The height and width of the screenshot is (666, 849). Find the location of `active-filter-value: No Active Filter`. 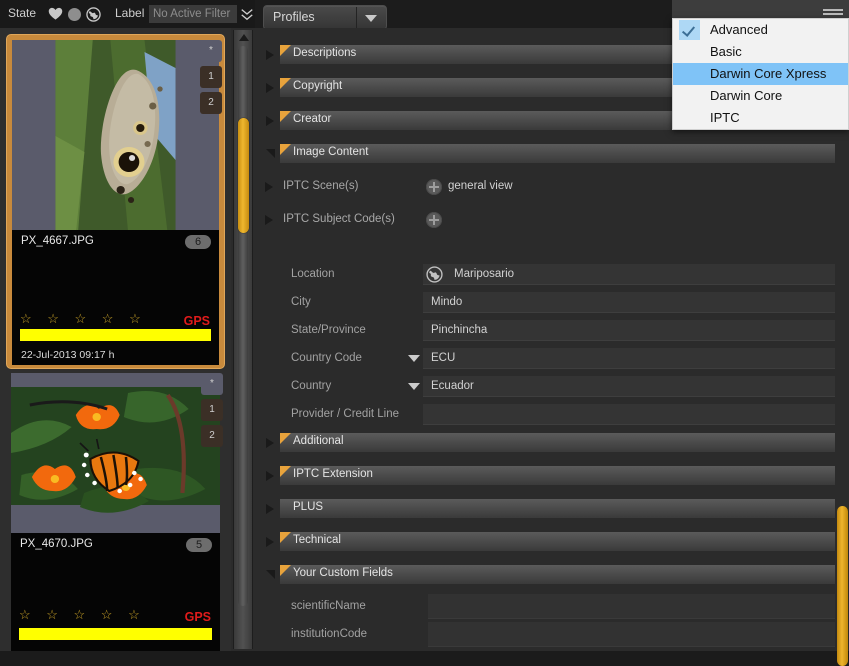

active-filter-value: No Active Filter is located at coordinates (193, 14).